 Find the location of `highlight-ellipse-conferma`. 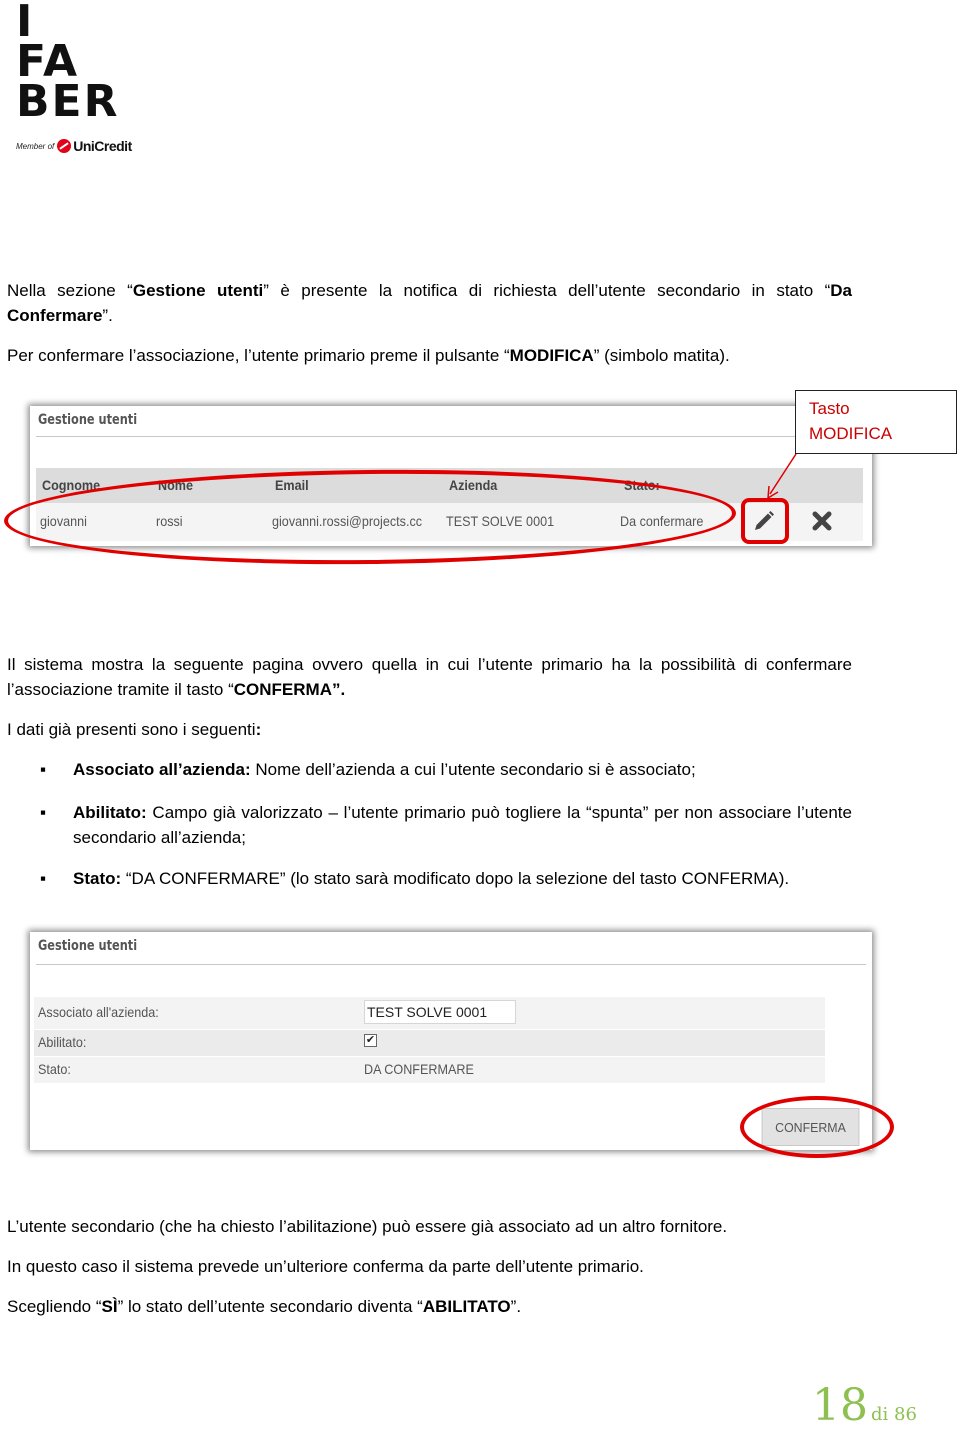

highlight-ellipse-conferma is located at coordinates (817, 1127).